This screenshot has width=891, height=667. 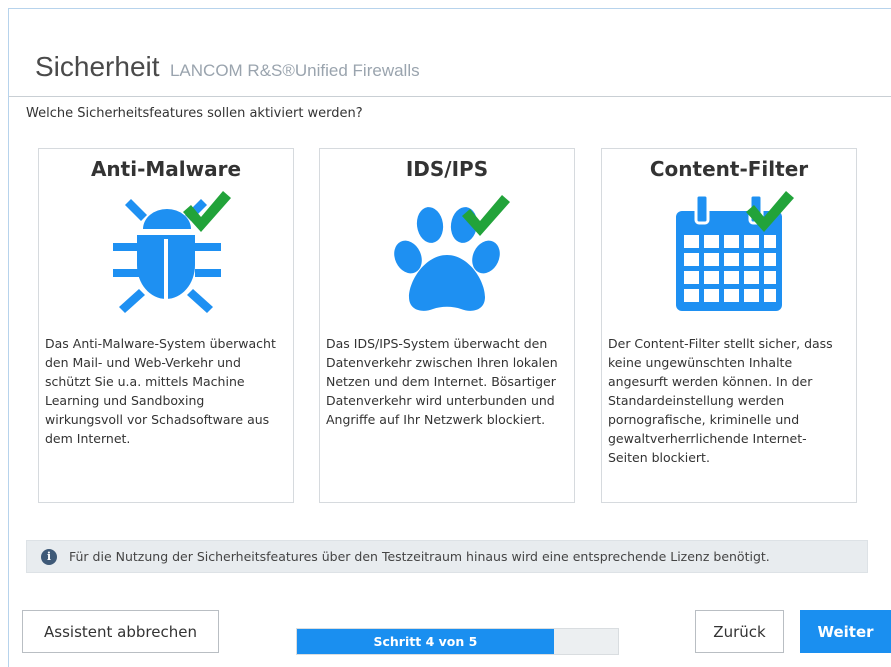 What do you see at coordinates (739, 631) in the screenshot?
I see `back-button: Zurück` at bounding box center [739, 631].